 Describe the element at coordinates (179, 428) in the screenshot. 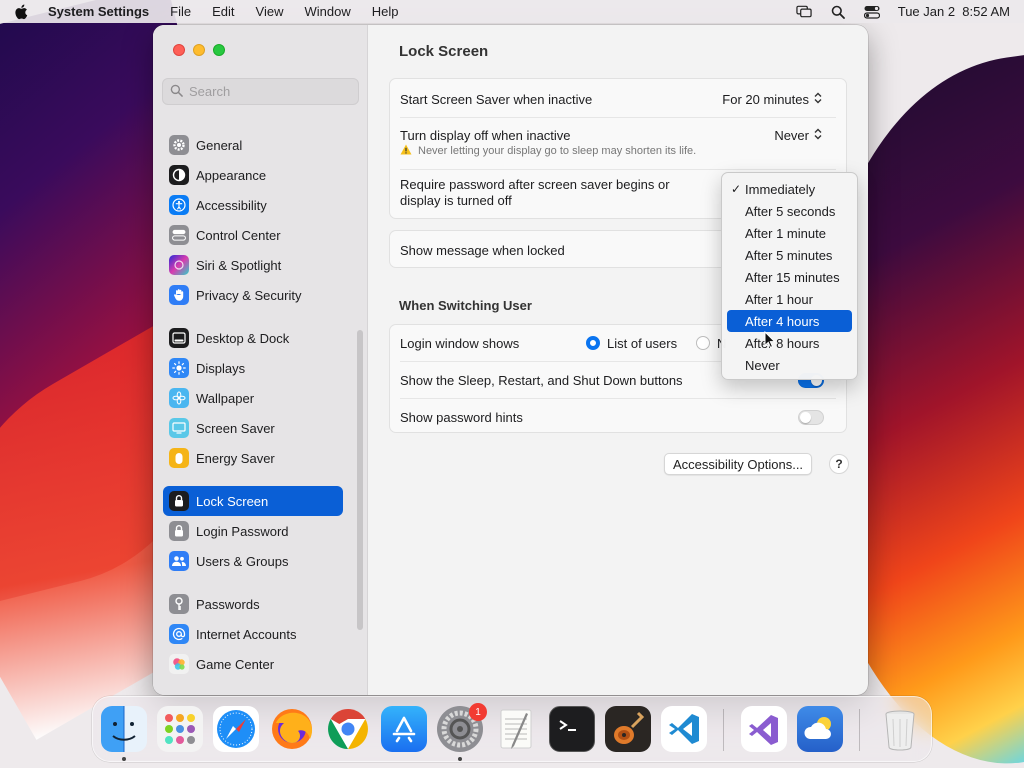

I see `screen-saver-icon` at that location.